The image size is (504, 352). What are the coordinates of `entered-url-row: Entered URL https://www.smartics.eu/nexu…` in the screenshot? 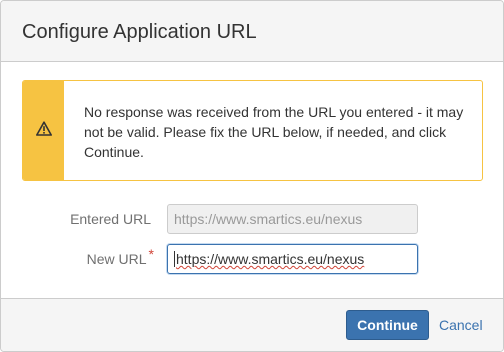 It's located at (252, 219).